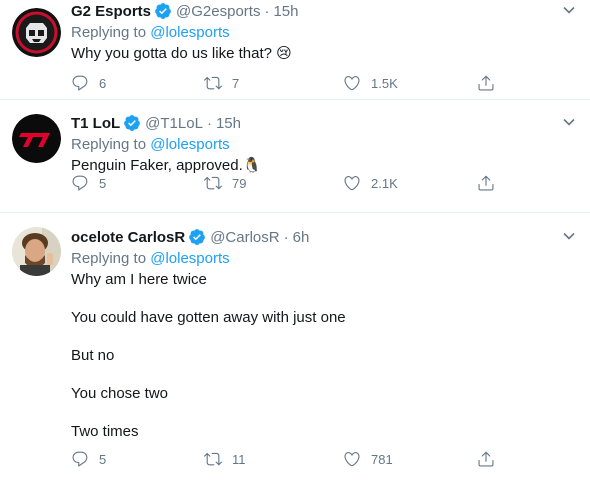  I want to click on retweet-button: 11, so click(225, 459).